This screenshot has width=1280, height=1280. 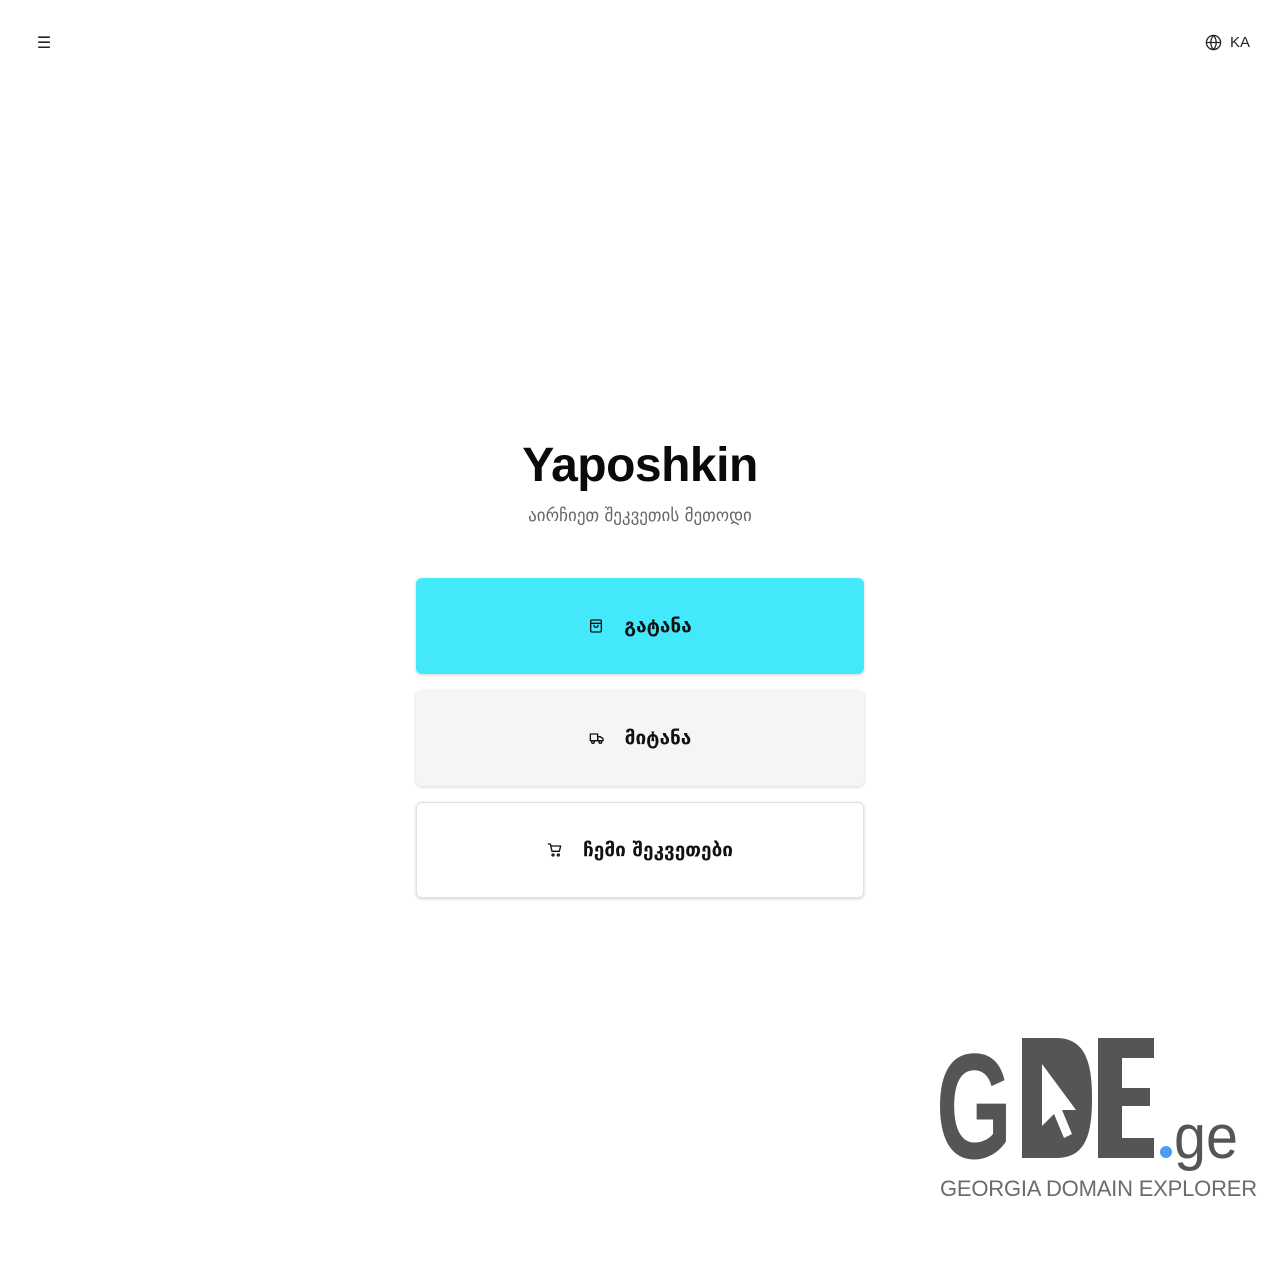 What do you see at coordinates (1227, 42) in the screenshot?
I see `language-switcher: KA` at bounding box center [1227, 42].